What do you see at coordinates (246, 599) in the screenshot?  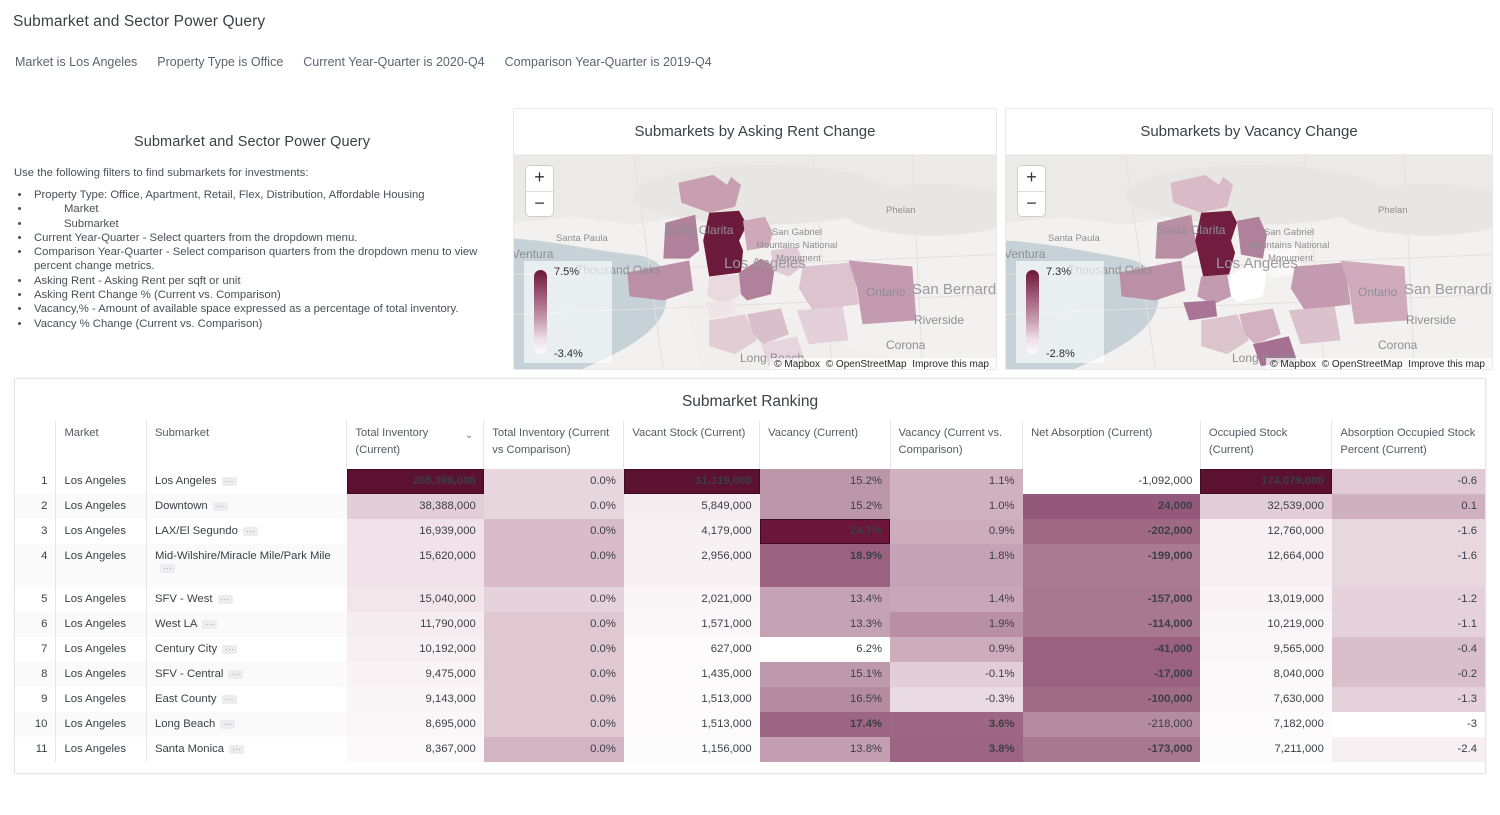 I see `cell-submarket: SFV - West ···` at bounding box center [246, 599].